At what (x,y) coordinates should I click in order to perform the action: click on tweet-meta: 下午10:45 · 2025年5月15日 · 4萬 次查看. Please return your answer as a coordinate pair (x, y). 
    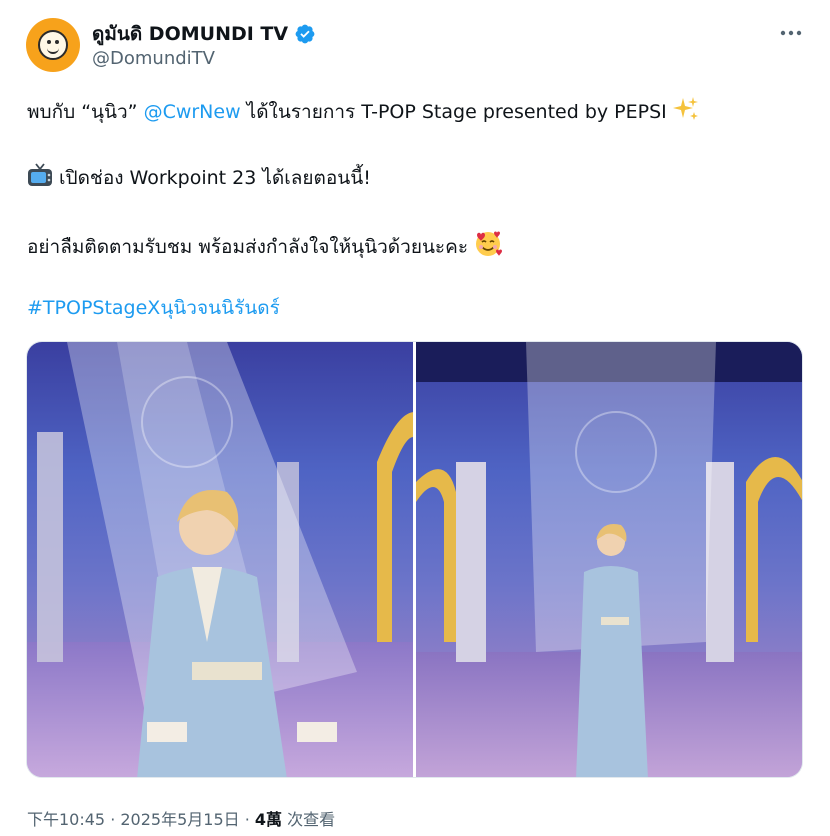
    Looking at the image, I should click on (181, 818).